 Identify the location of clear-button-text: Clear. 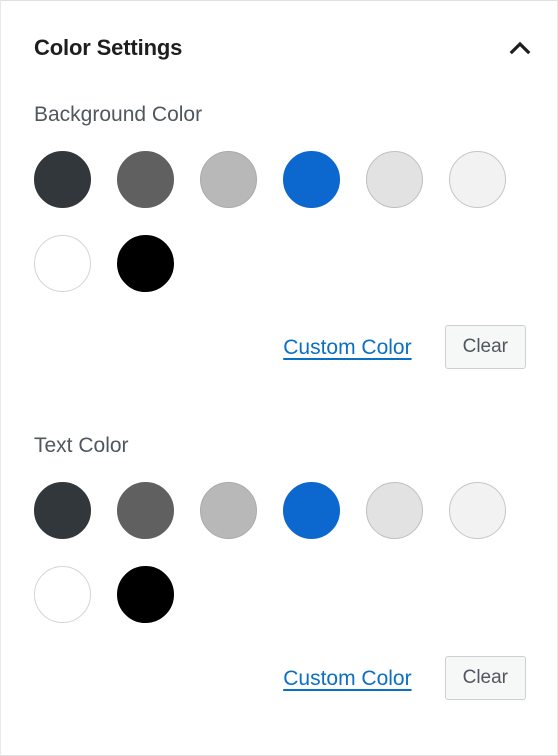
(485, 678).